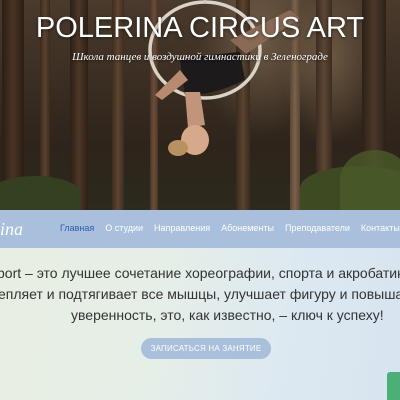 The height and width of the screenshot is (400, 400). I want to click on signup-button: ЗАПИСАТЬСЯ НА ЗАНЯТИЕ, so click(206, 348).